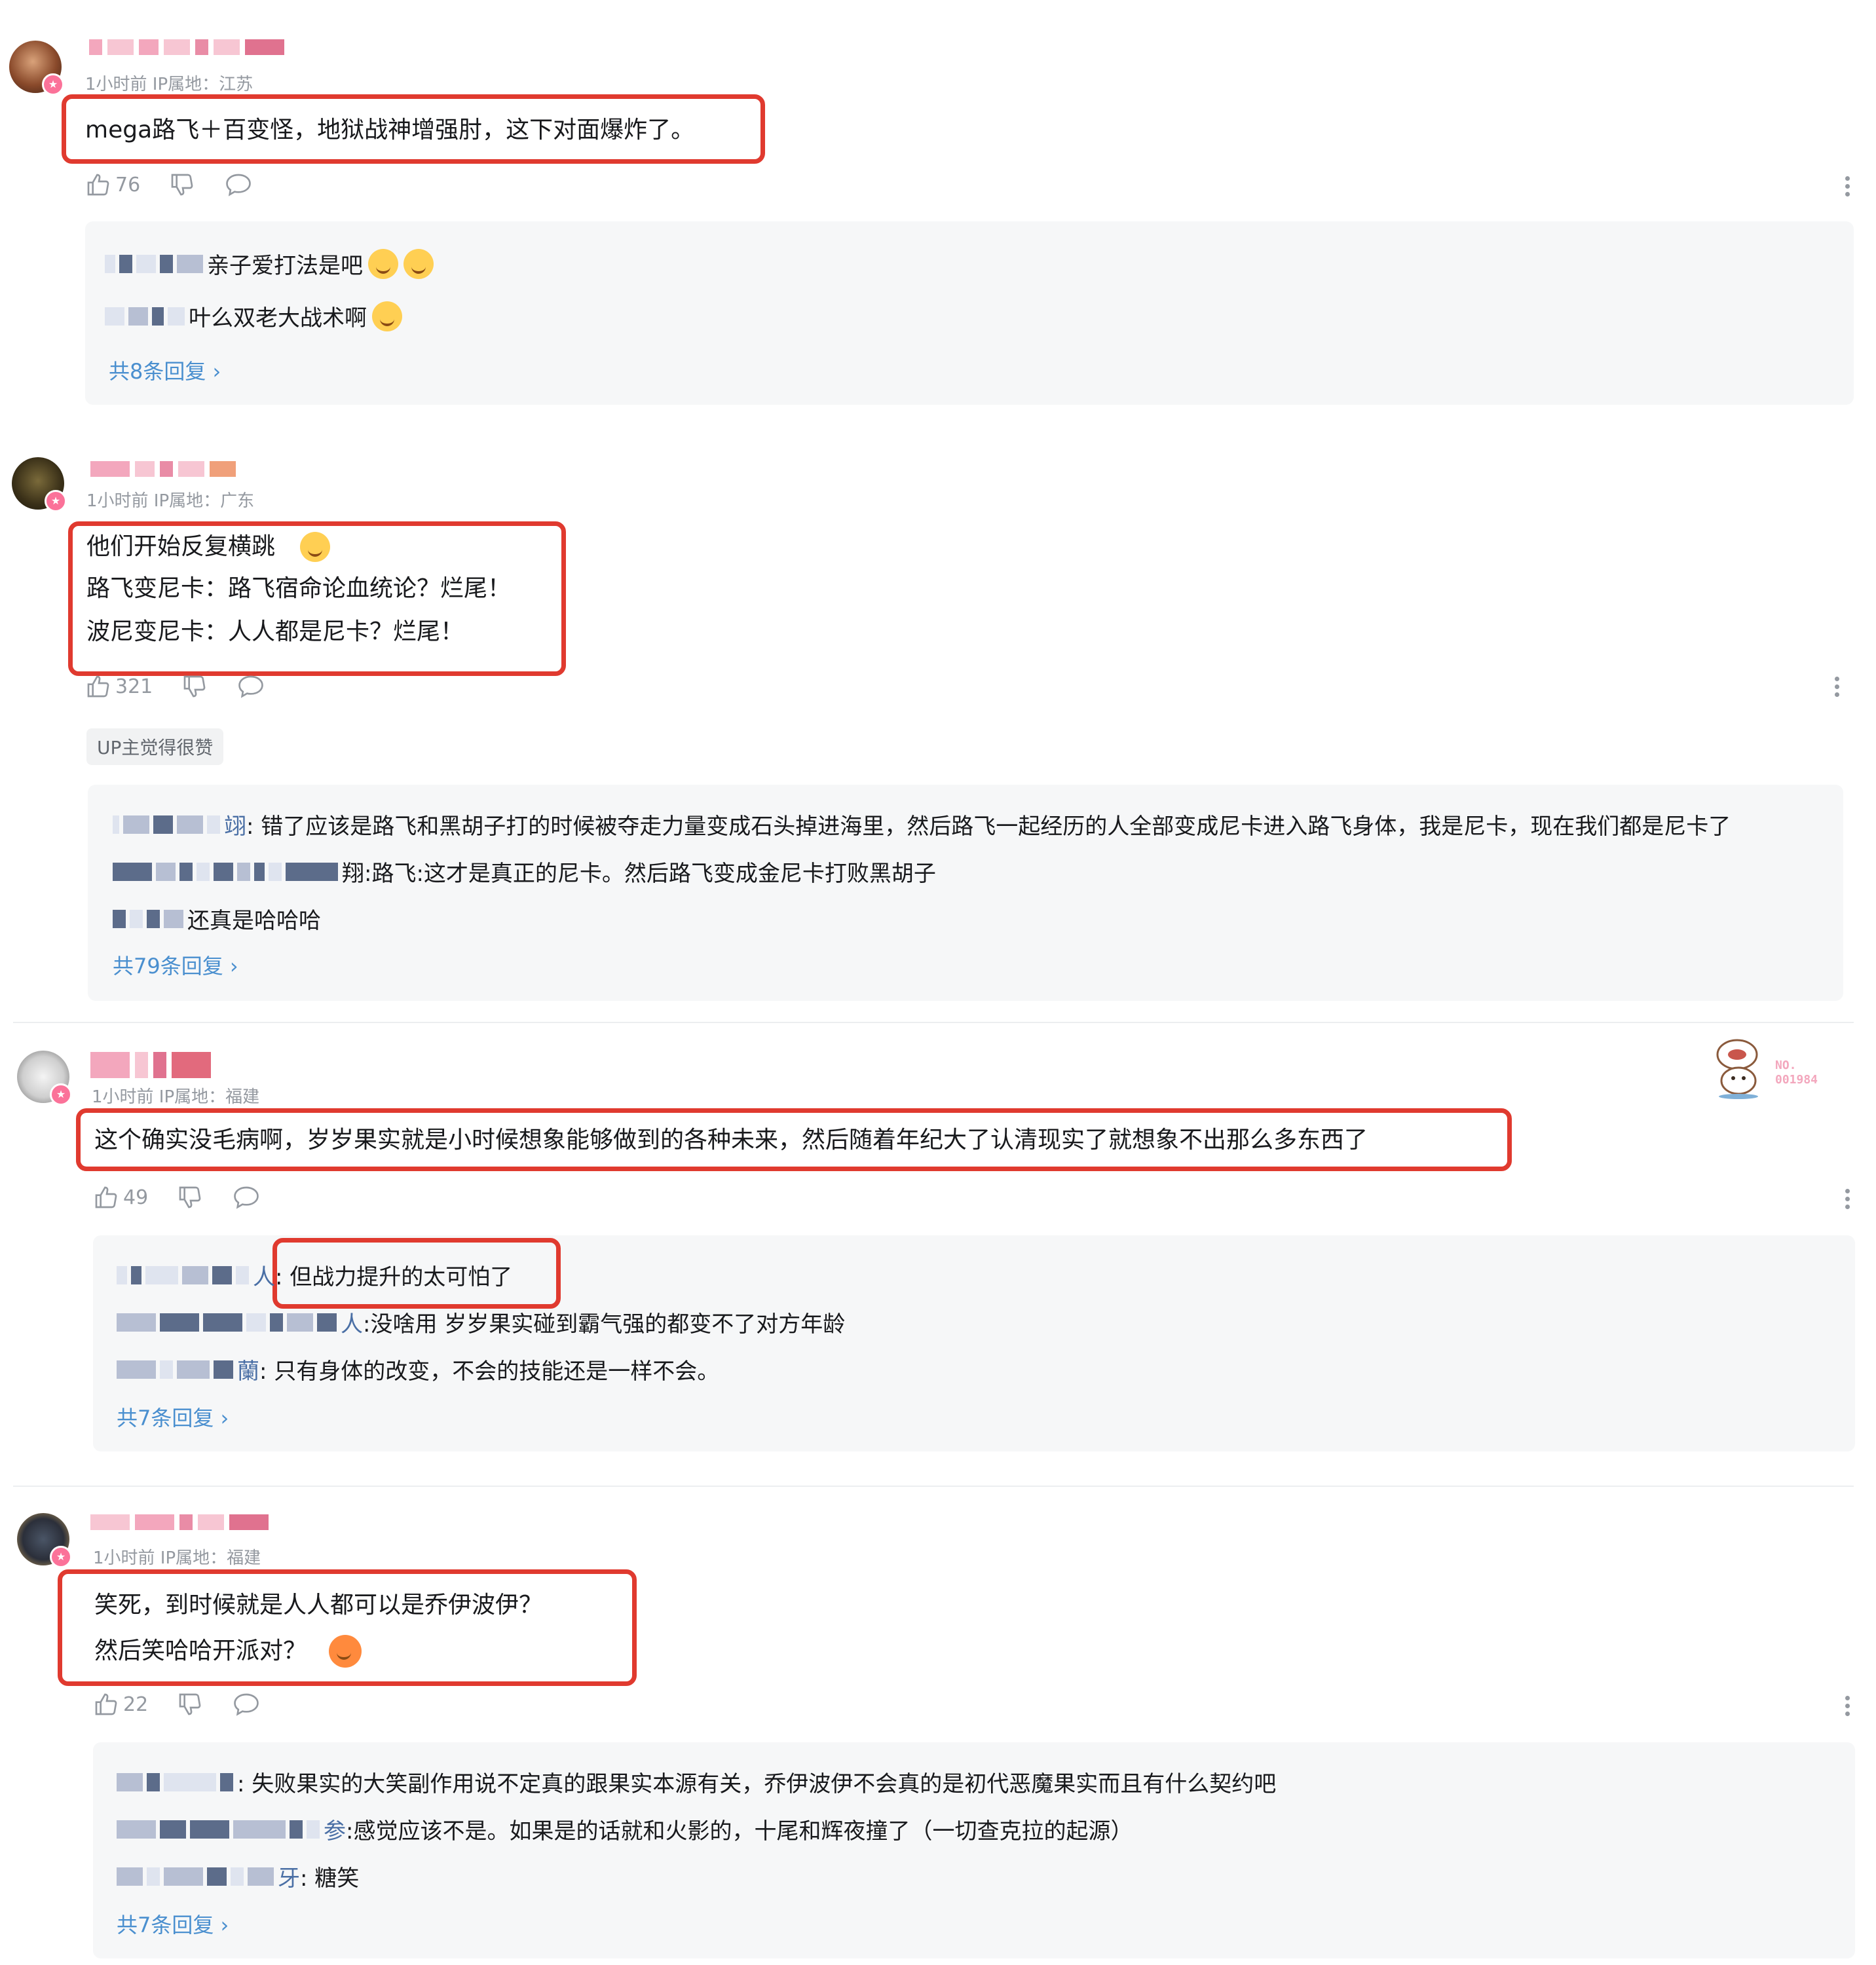 The width and height of the screenshot is (1876, 1965). What do you see at coordinates (176, 965) in the screenshot?
I see `view-all-replies-link: 共79条回复 ›` at bounding box center [176, 965].